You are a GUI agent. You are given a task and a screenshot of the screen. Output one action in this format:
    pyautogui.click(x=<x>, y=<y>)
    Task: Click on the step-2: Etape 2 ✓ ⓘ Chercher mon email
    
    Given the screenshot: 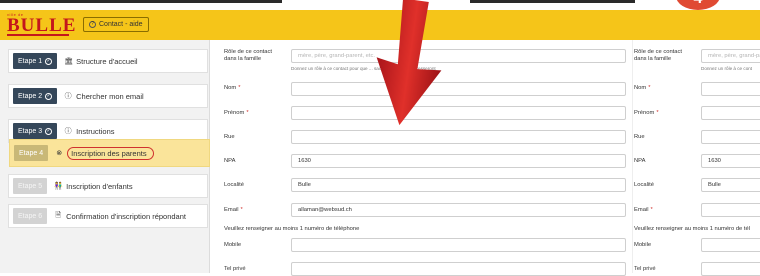 What is the action you would take?
    pyautogui.click(x=108, y=96)
    